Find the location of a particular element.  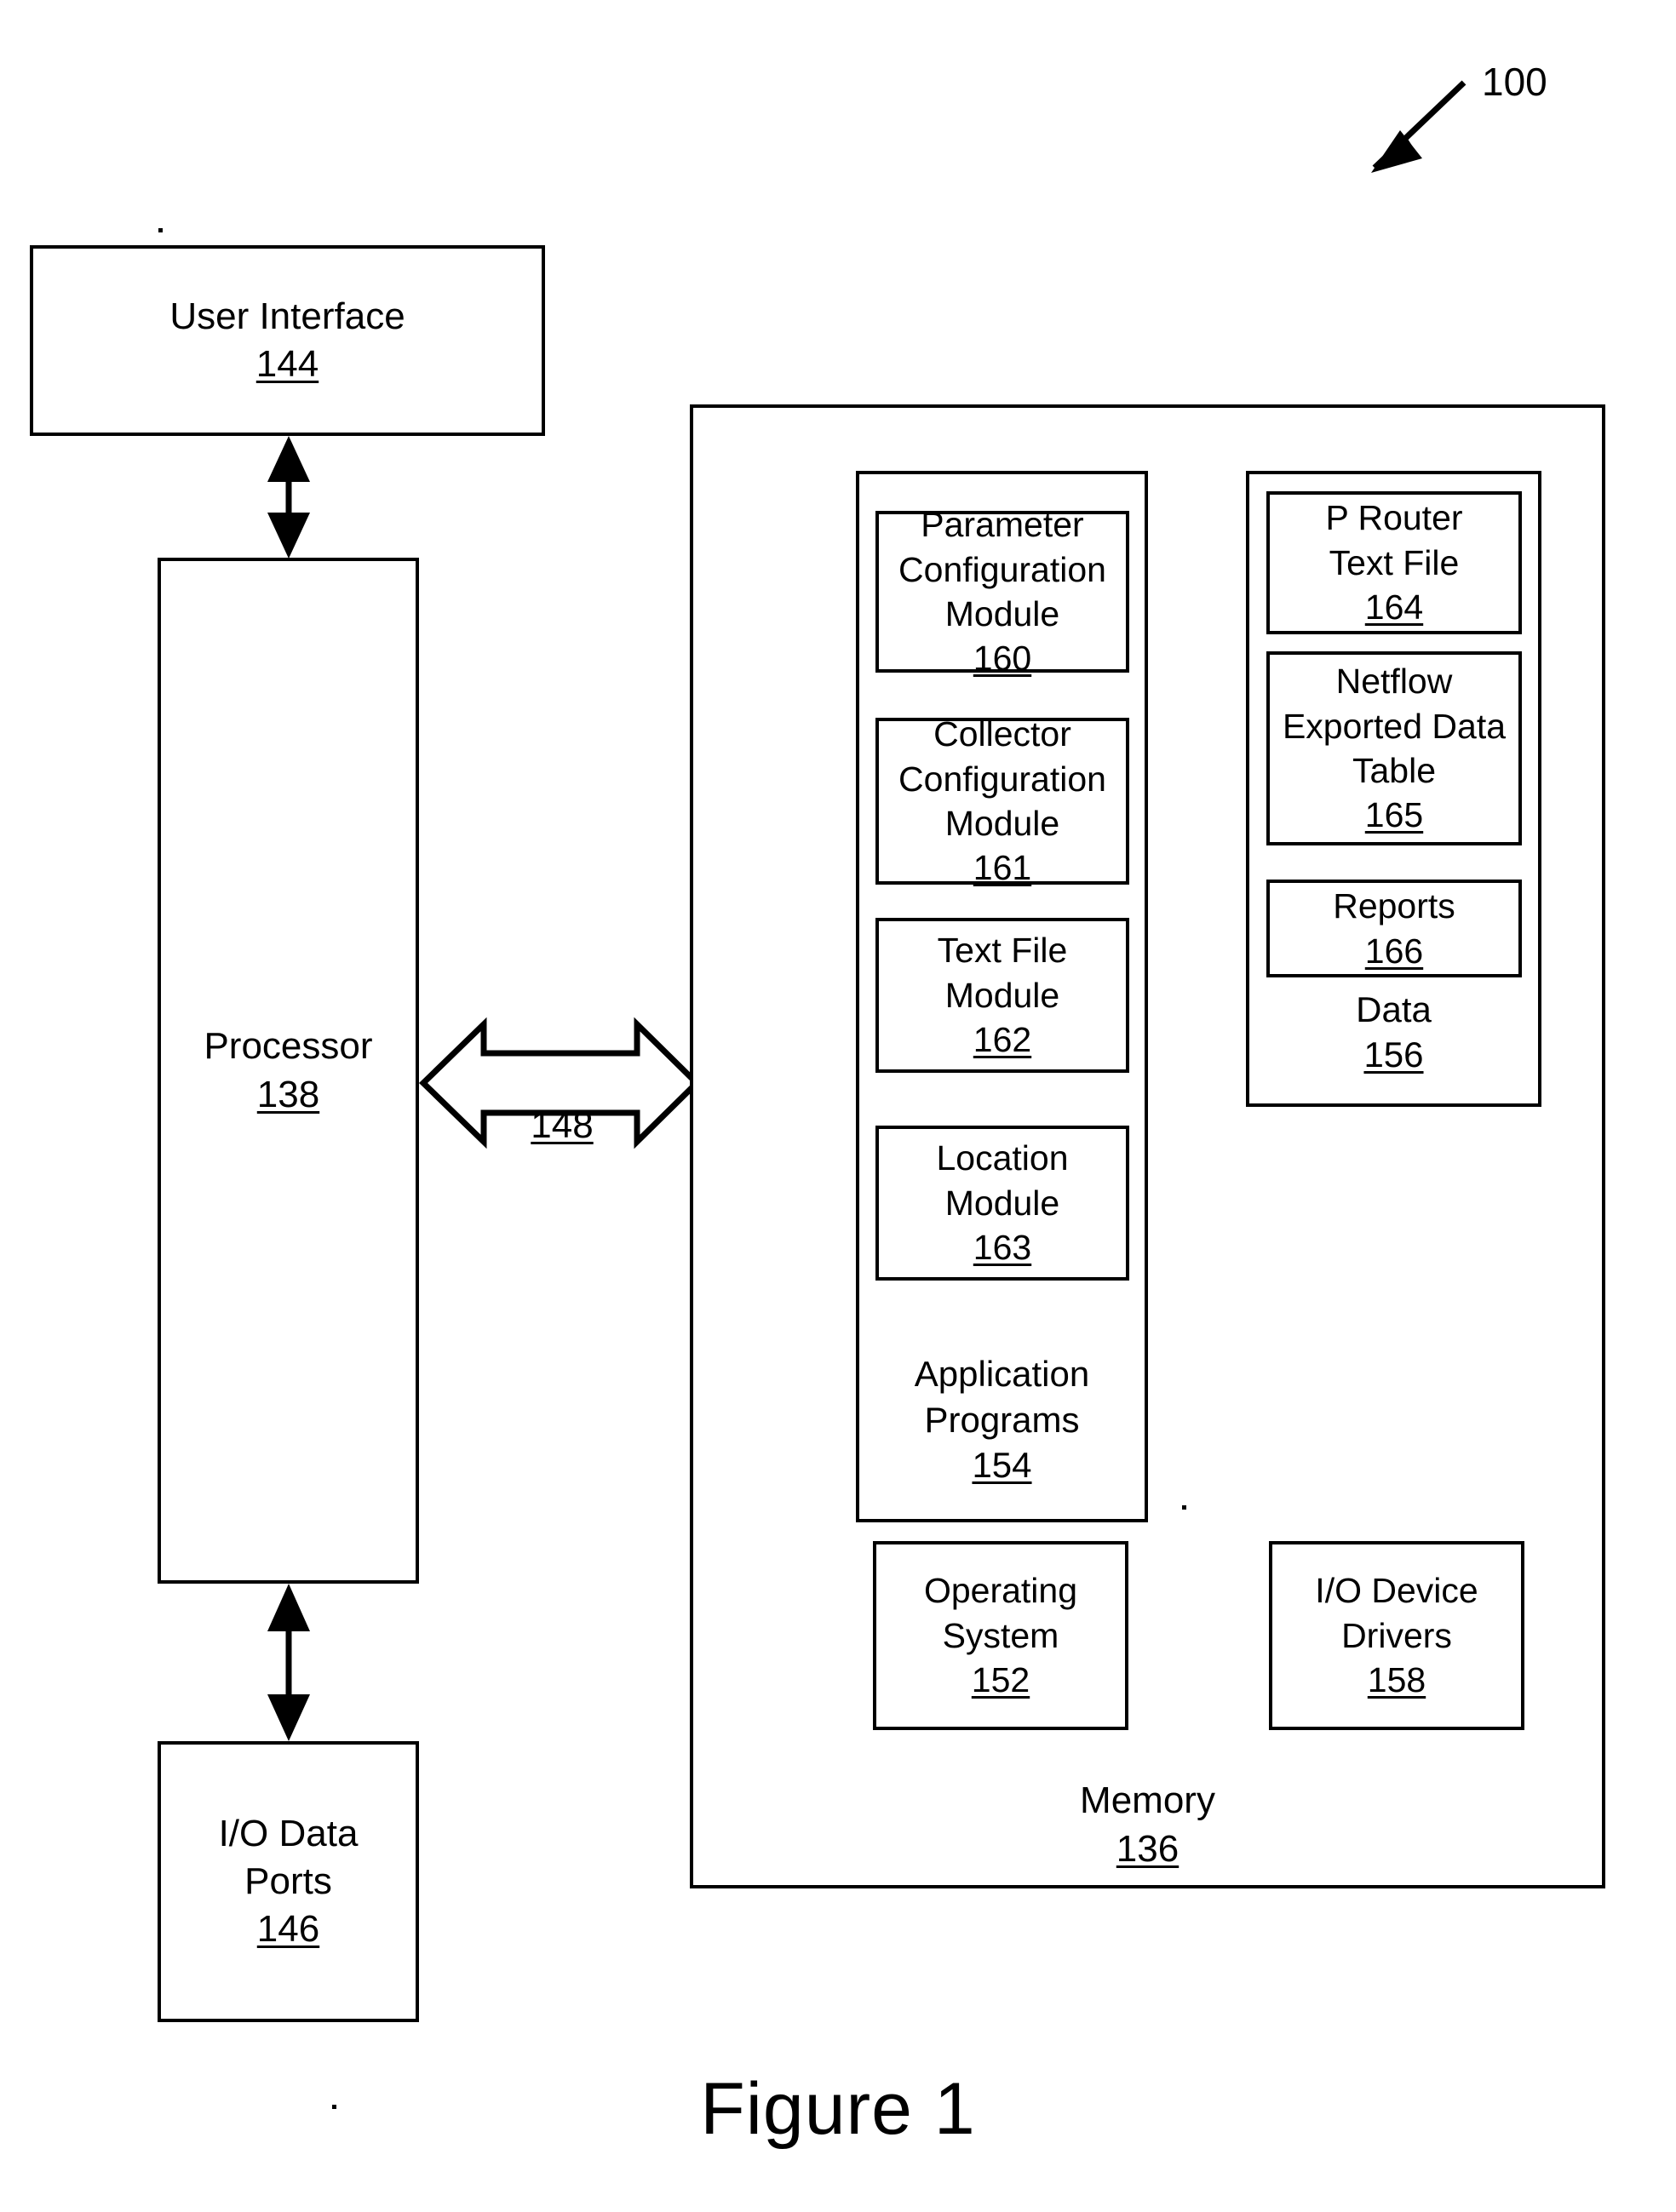

system-ref-leader-arrow is located at coordinates (1418, 127).